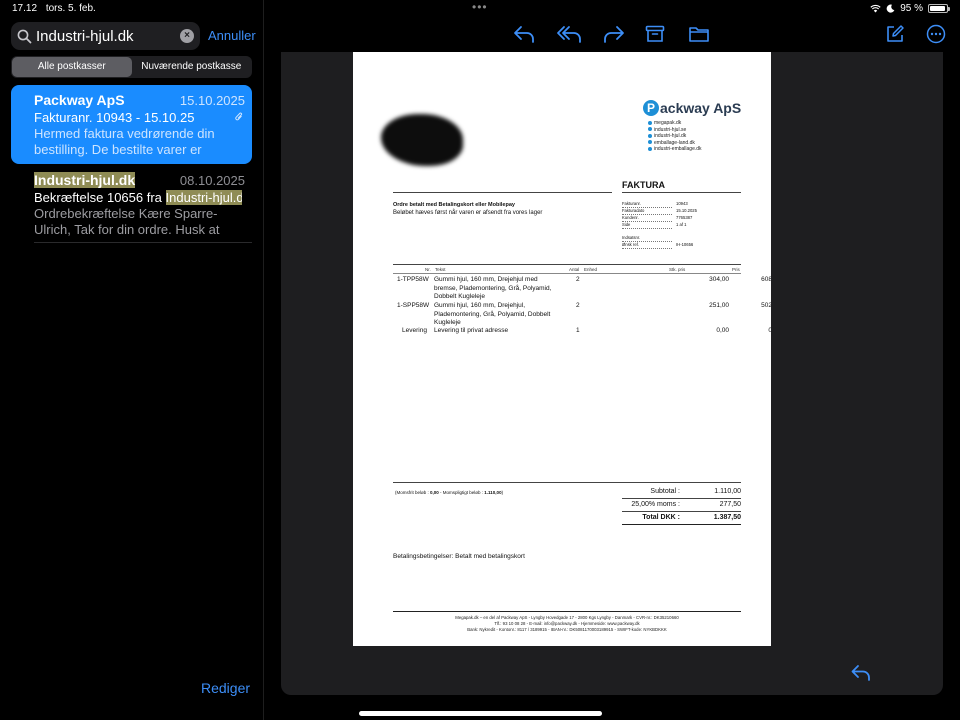 The height and width of the screenshot is (720, 960). I want to click on folder-icon, so click(699, 34).